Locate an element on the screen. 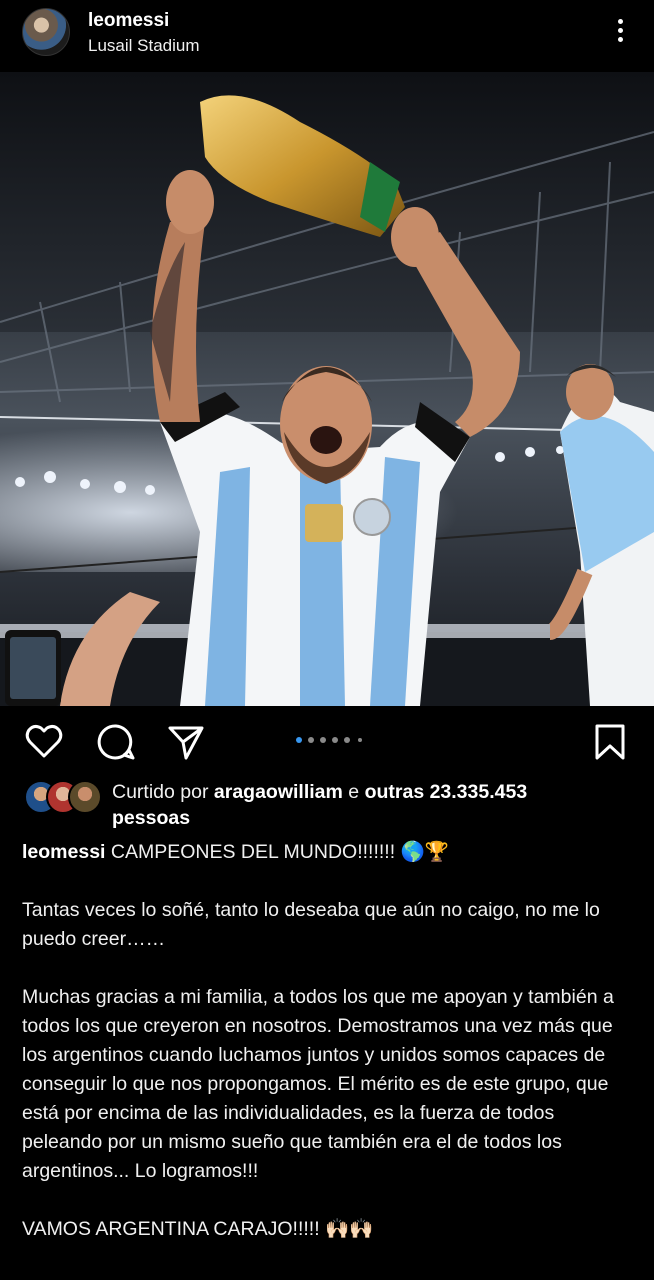 This screenshot has height=1280, width=654. liked-by-prefix: Curtido por is located at coordinates (160, 792).